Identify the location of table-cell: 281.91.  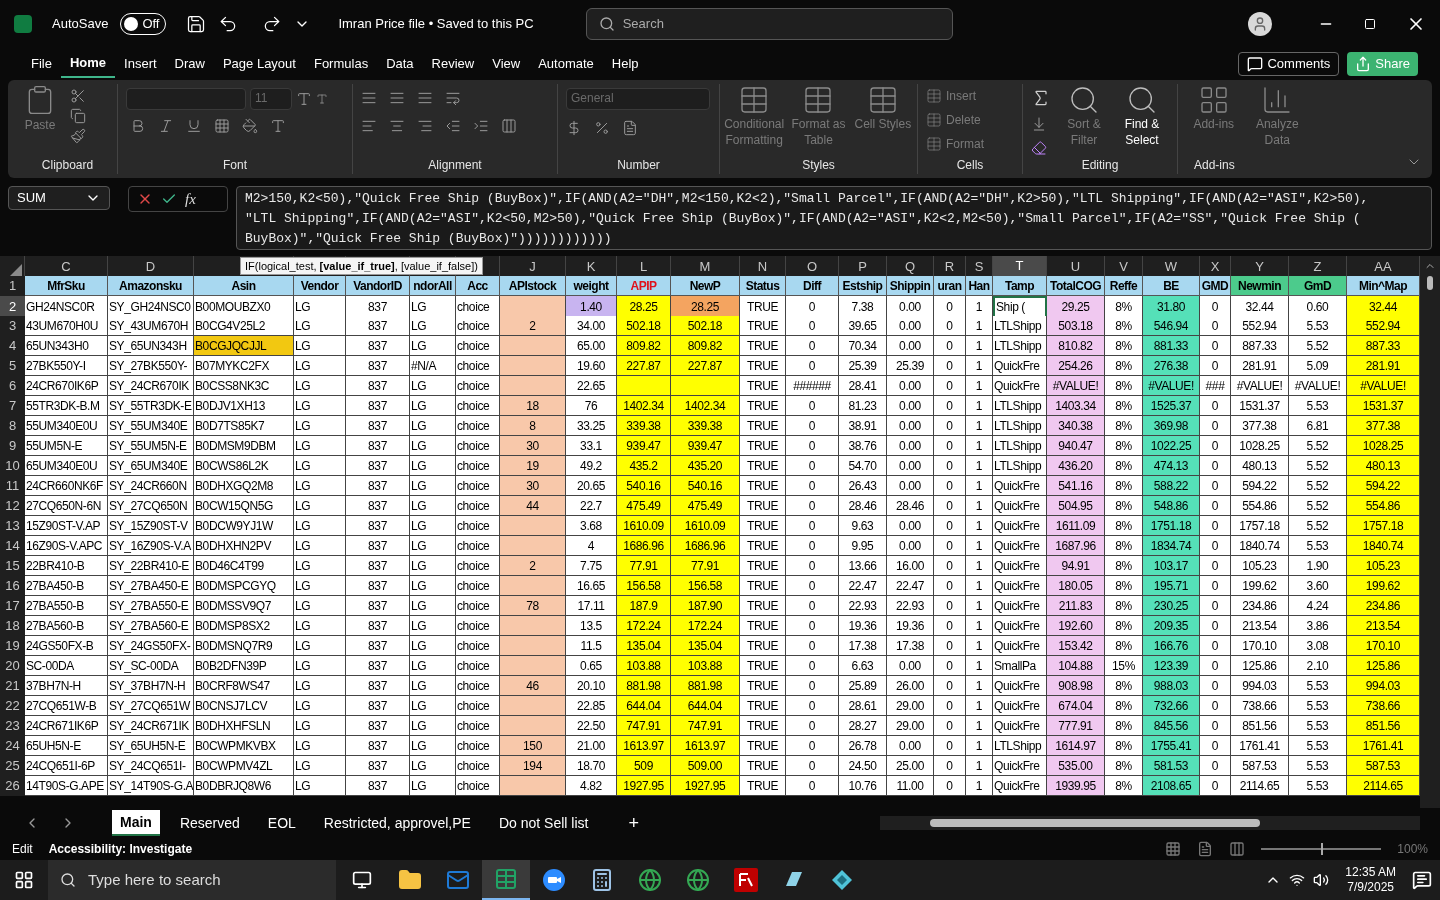
(1260, 366).